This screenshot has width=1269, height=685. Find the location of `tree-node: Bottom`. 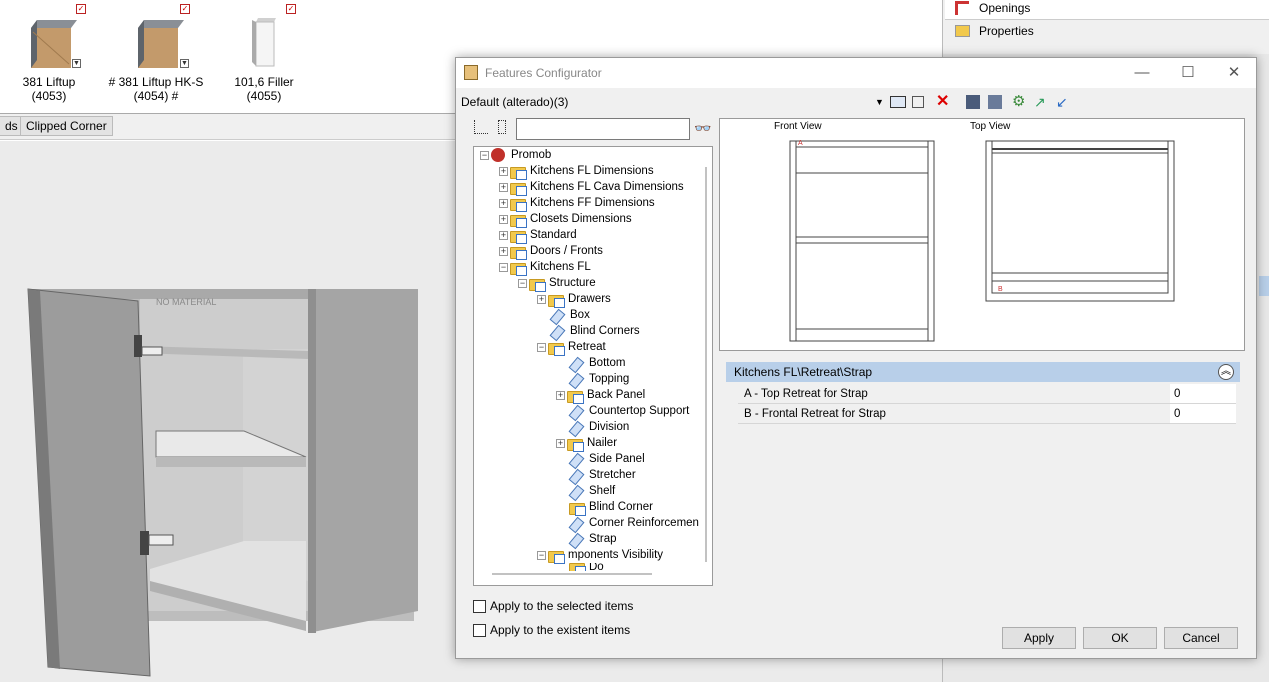

tree-node: Bottom is located at coordinates (597, 363).